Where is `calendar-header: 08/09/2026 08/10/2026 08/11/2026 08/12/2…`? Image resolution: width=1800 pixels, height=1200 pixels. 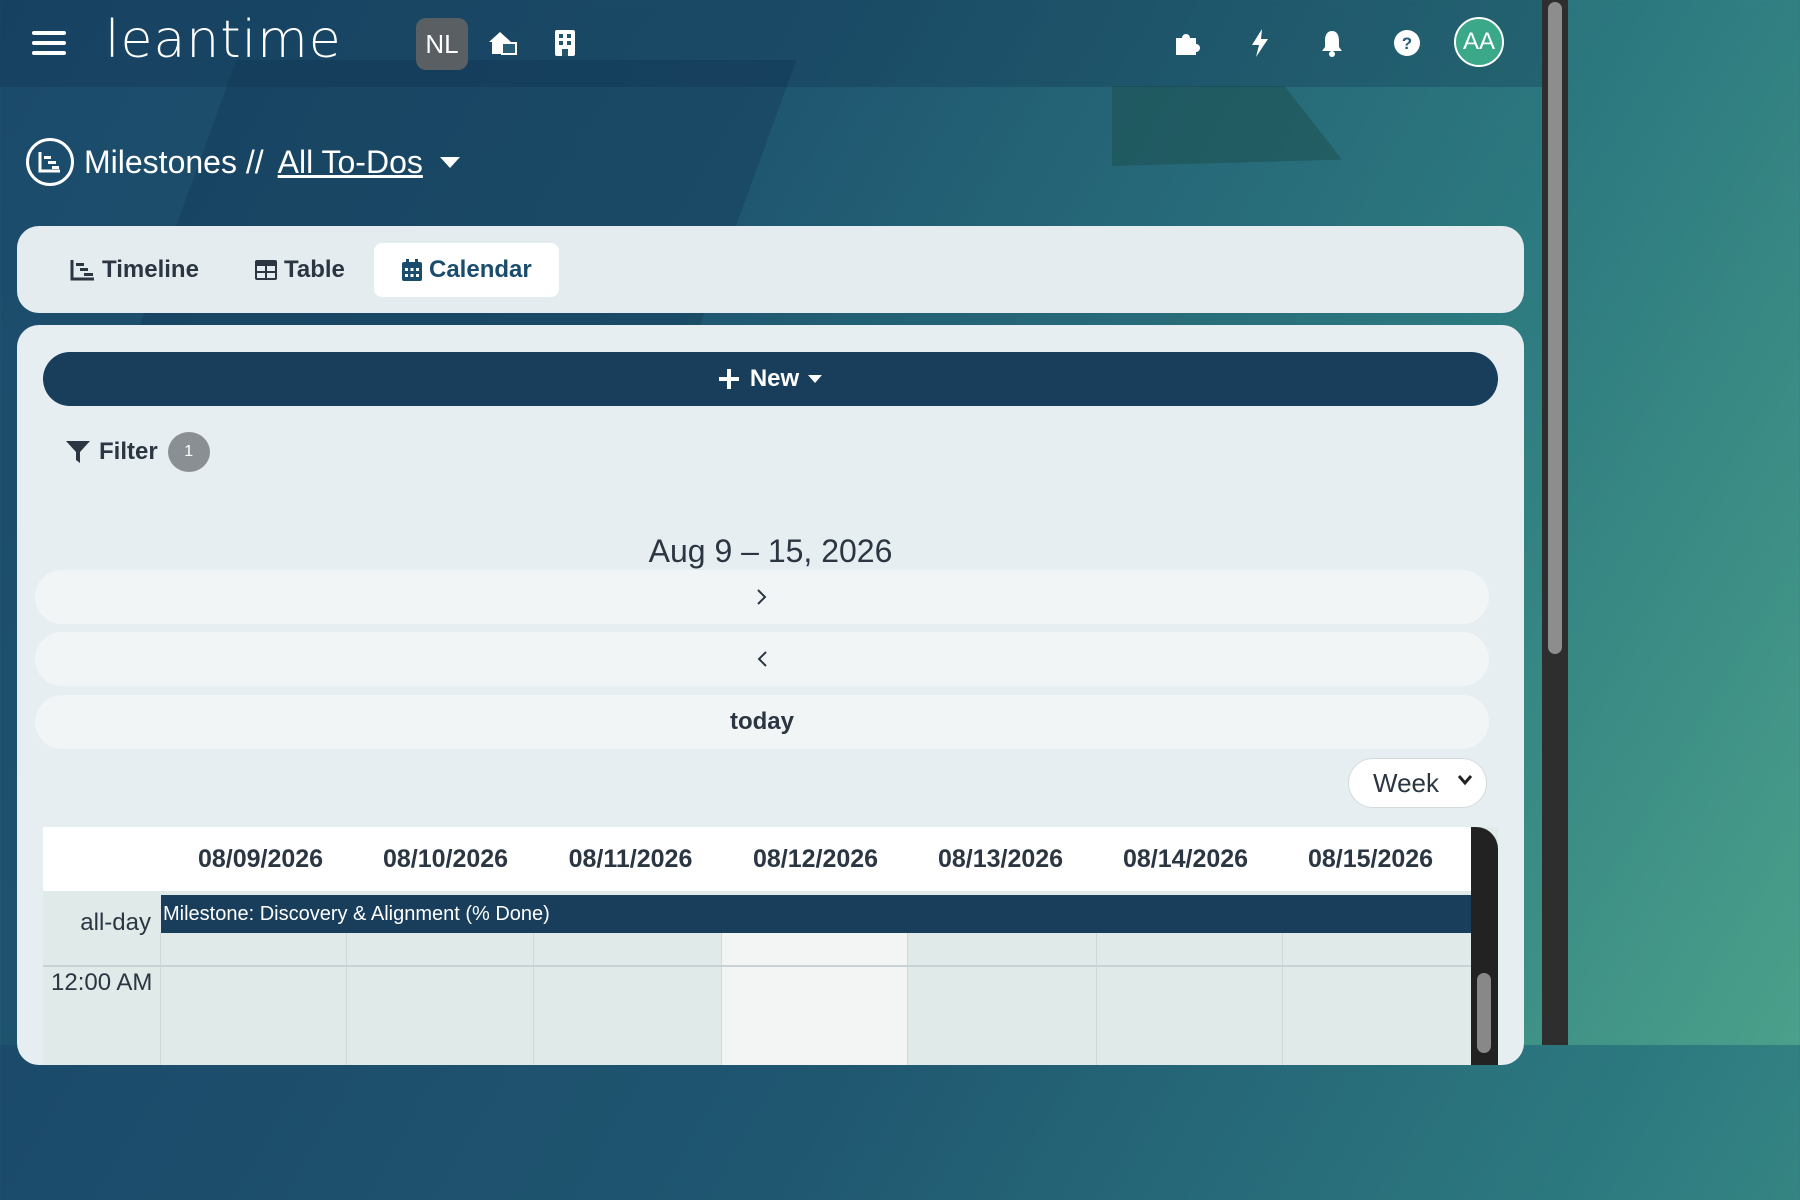 calendar-header: 08/09/2026 08/10/2026 08/11/2026 08/12/2… is located at coordinates (757, 859).